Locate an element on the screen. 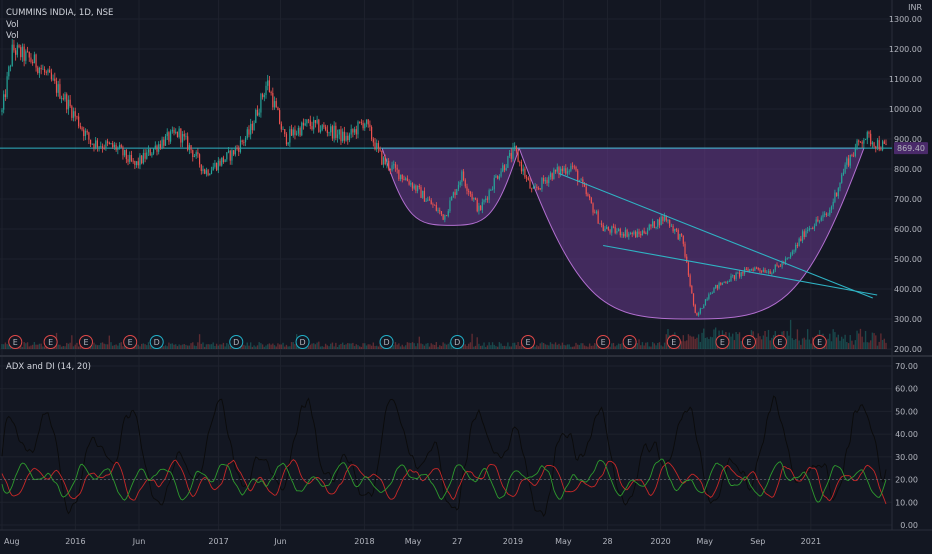  adx-tick-label: 20.00 is located at coordinates (906, 480).